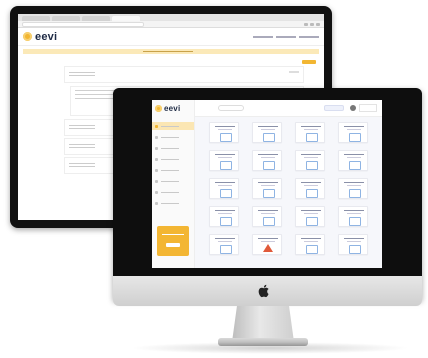 The width and height of the screenshot is (428, 358). I want to click on back-logo: eevi, so click(40, 37).